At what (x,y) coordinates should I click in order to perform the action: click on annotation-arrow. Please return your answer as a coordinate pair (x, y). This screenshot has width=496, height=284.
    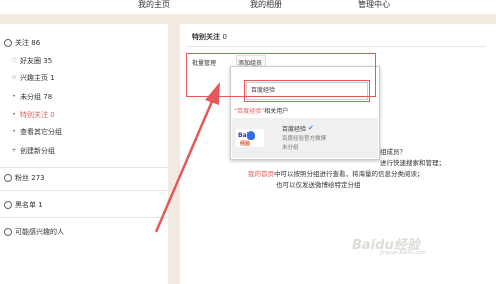
    Looking at the image, I should click on (187, 157).